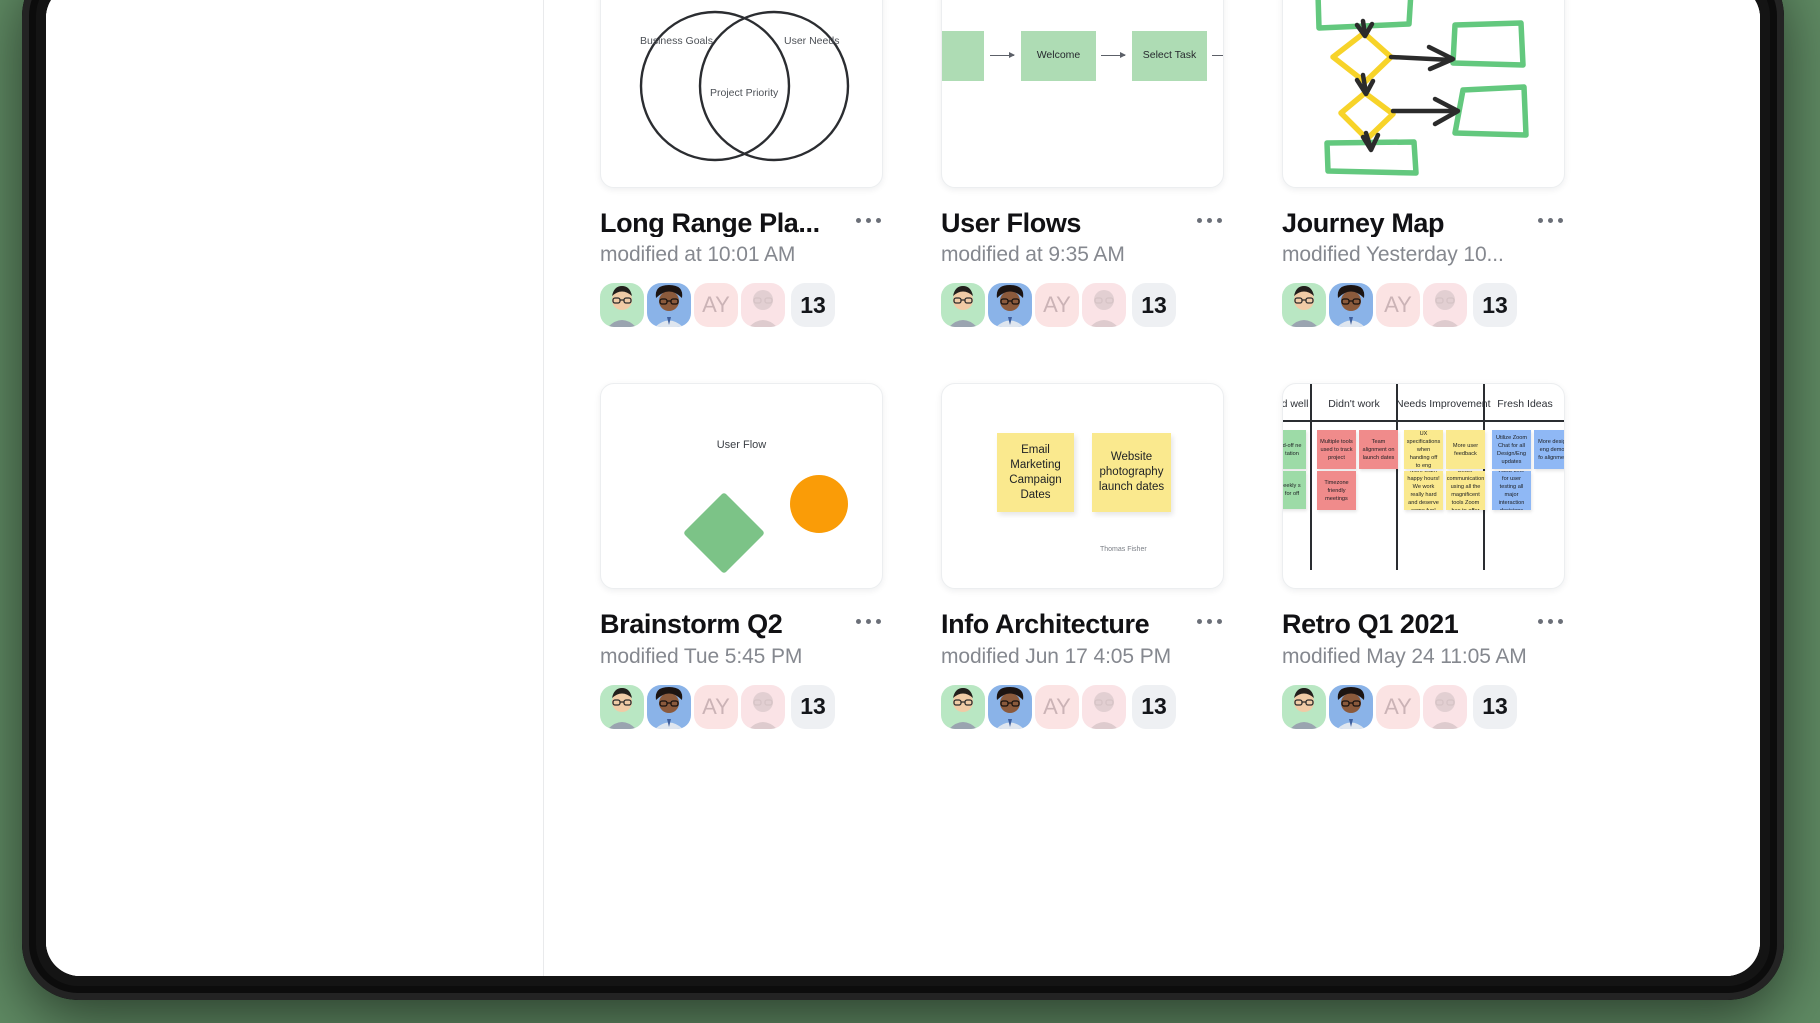 The width and height of the screenshot is (1820, 1023). I want to click on board-thumbnail-shapes: User Flow, so click(741, 486).